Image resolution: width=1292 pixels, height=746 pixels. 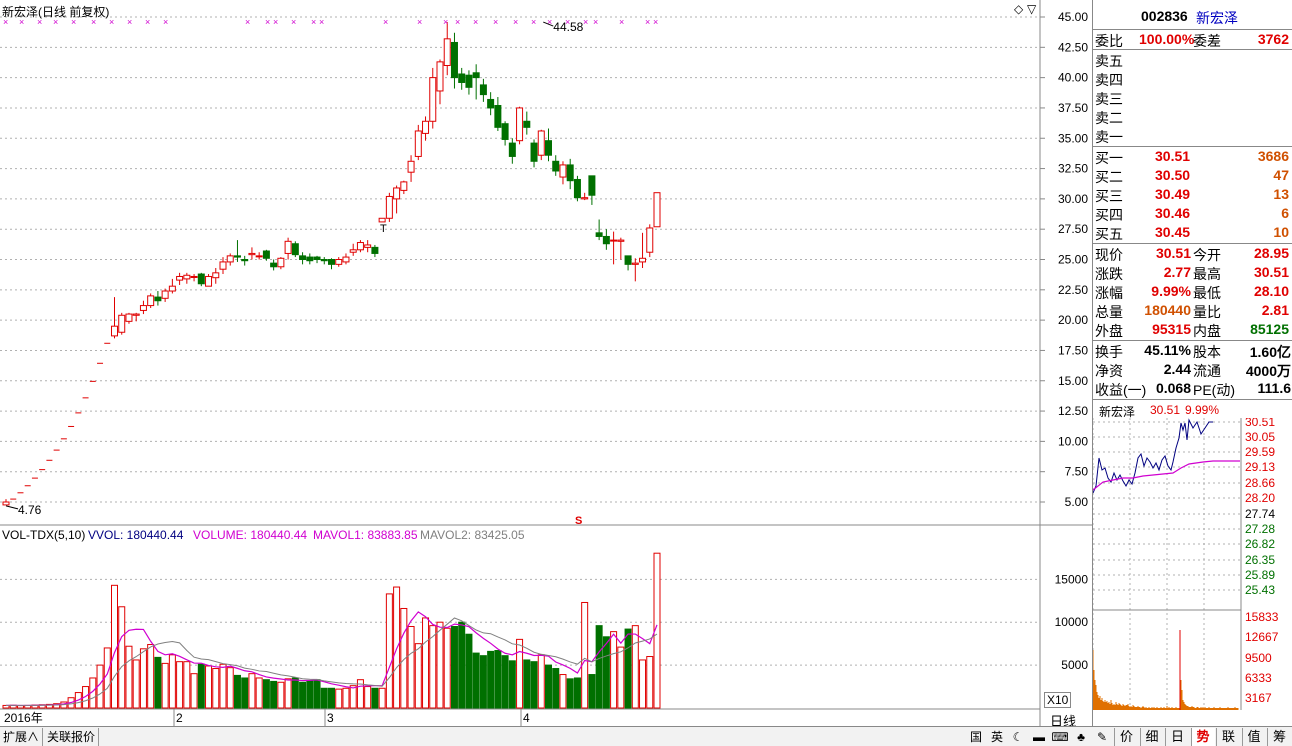 I want to click on shirt-icon: ♣, so click(x=1081, y=737).